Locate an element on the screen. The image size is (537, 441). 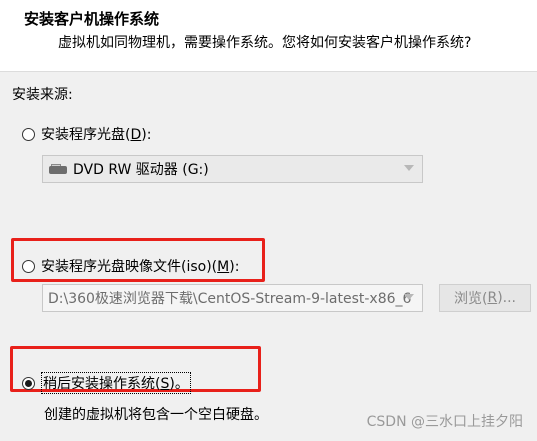
later-option-label: 稍后安装操作系统(S)。 is located at coordinates (116, 383).